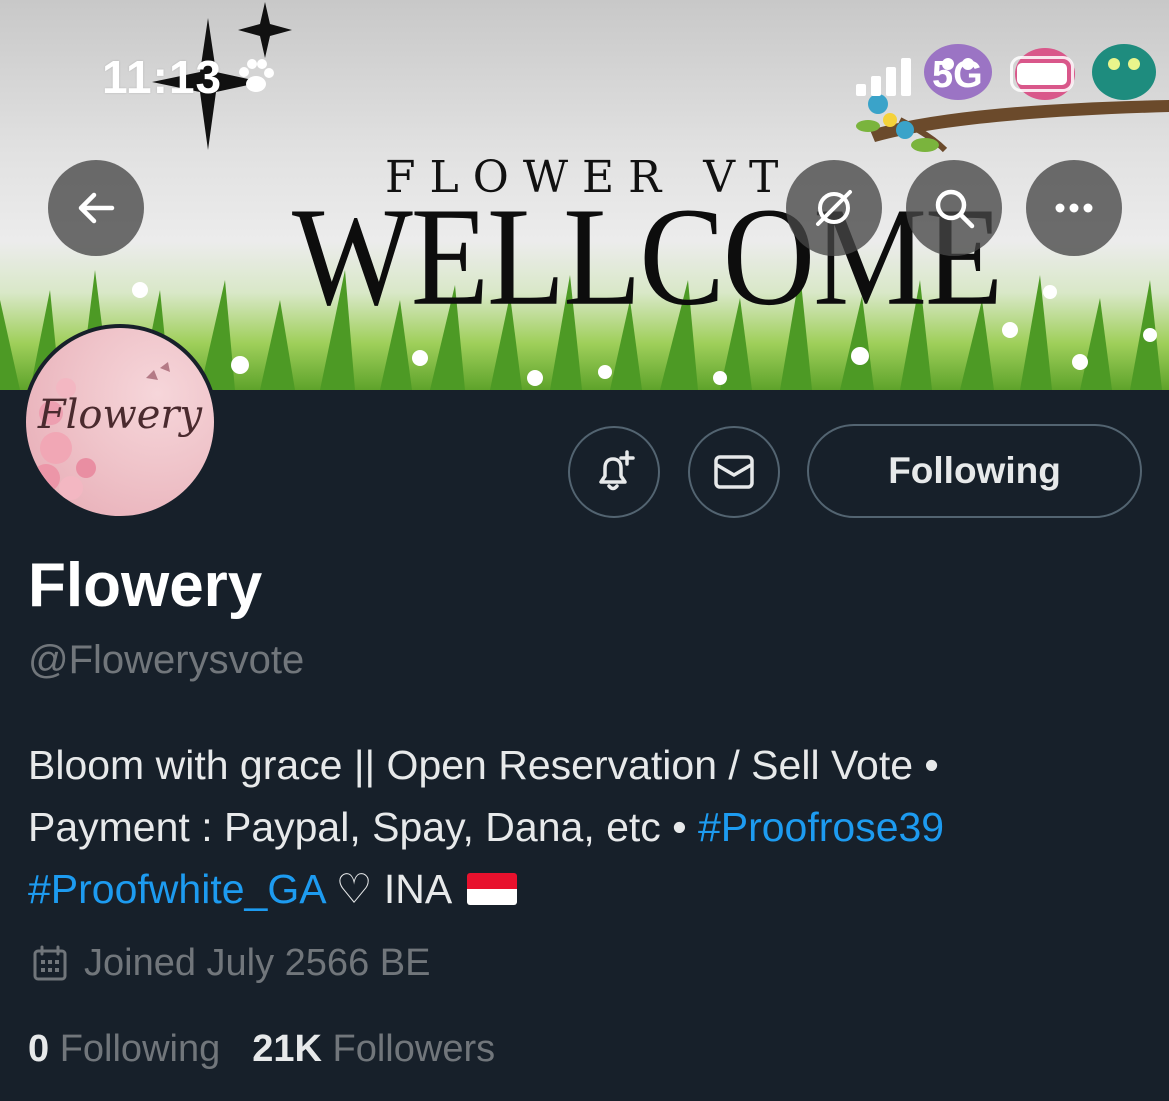  I want to click on followers-count: 21K, so click(287, 1049).